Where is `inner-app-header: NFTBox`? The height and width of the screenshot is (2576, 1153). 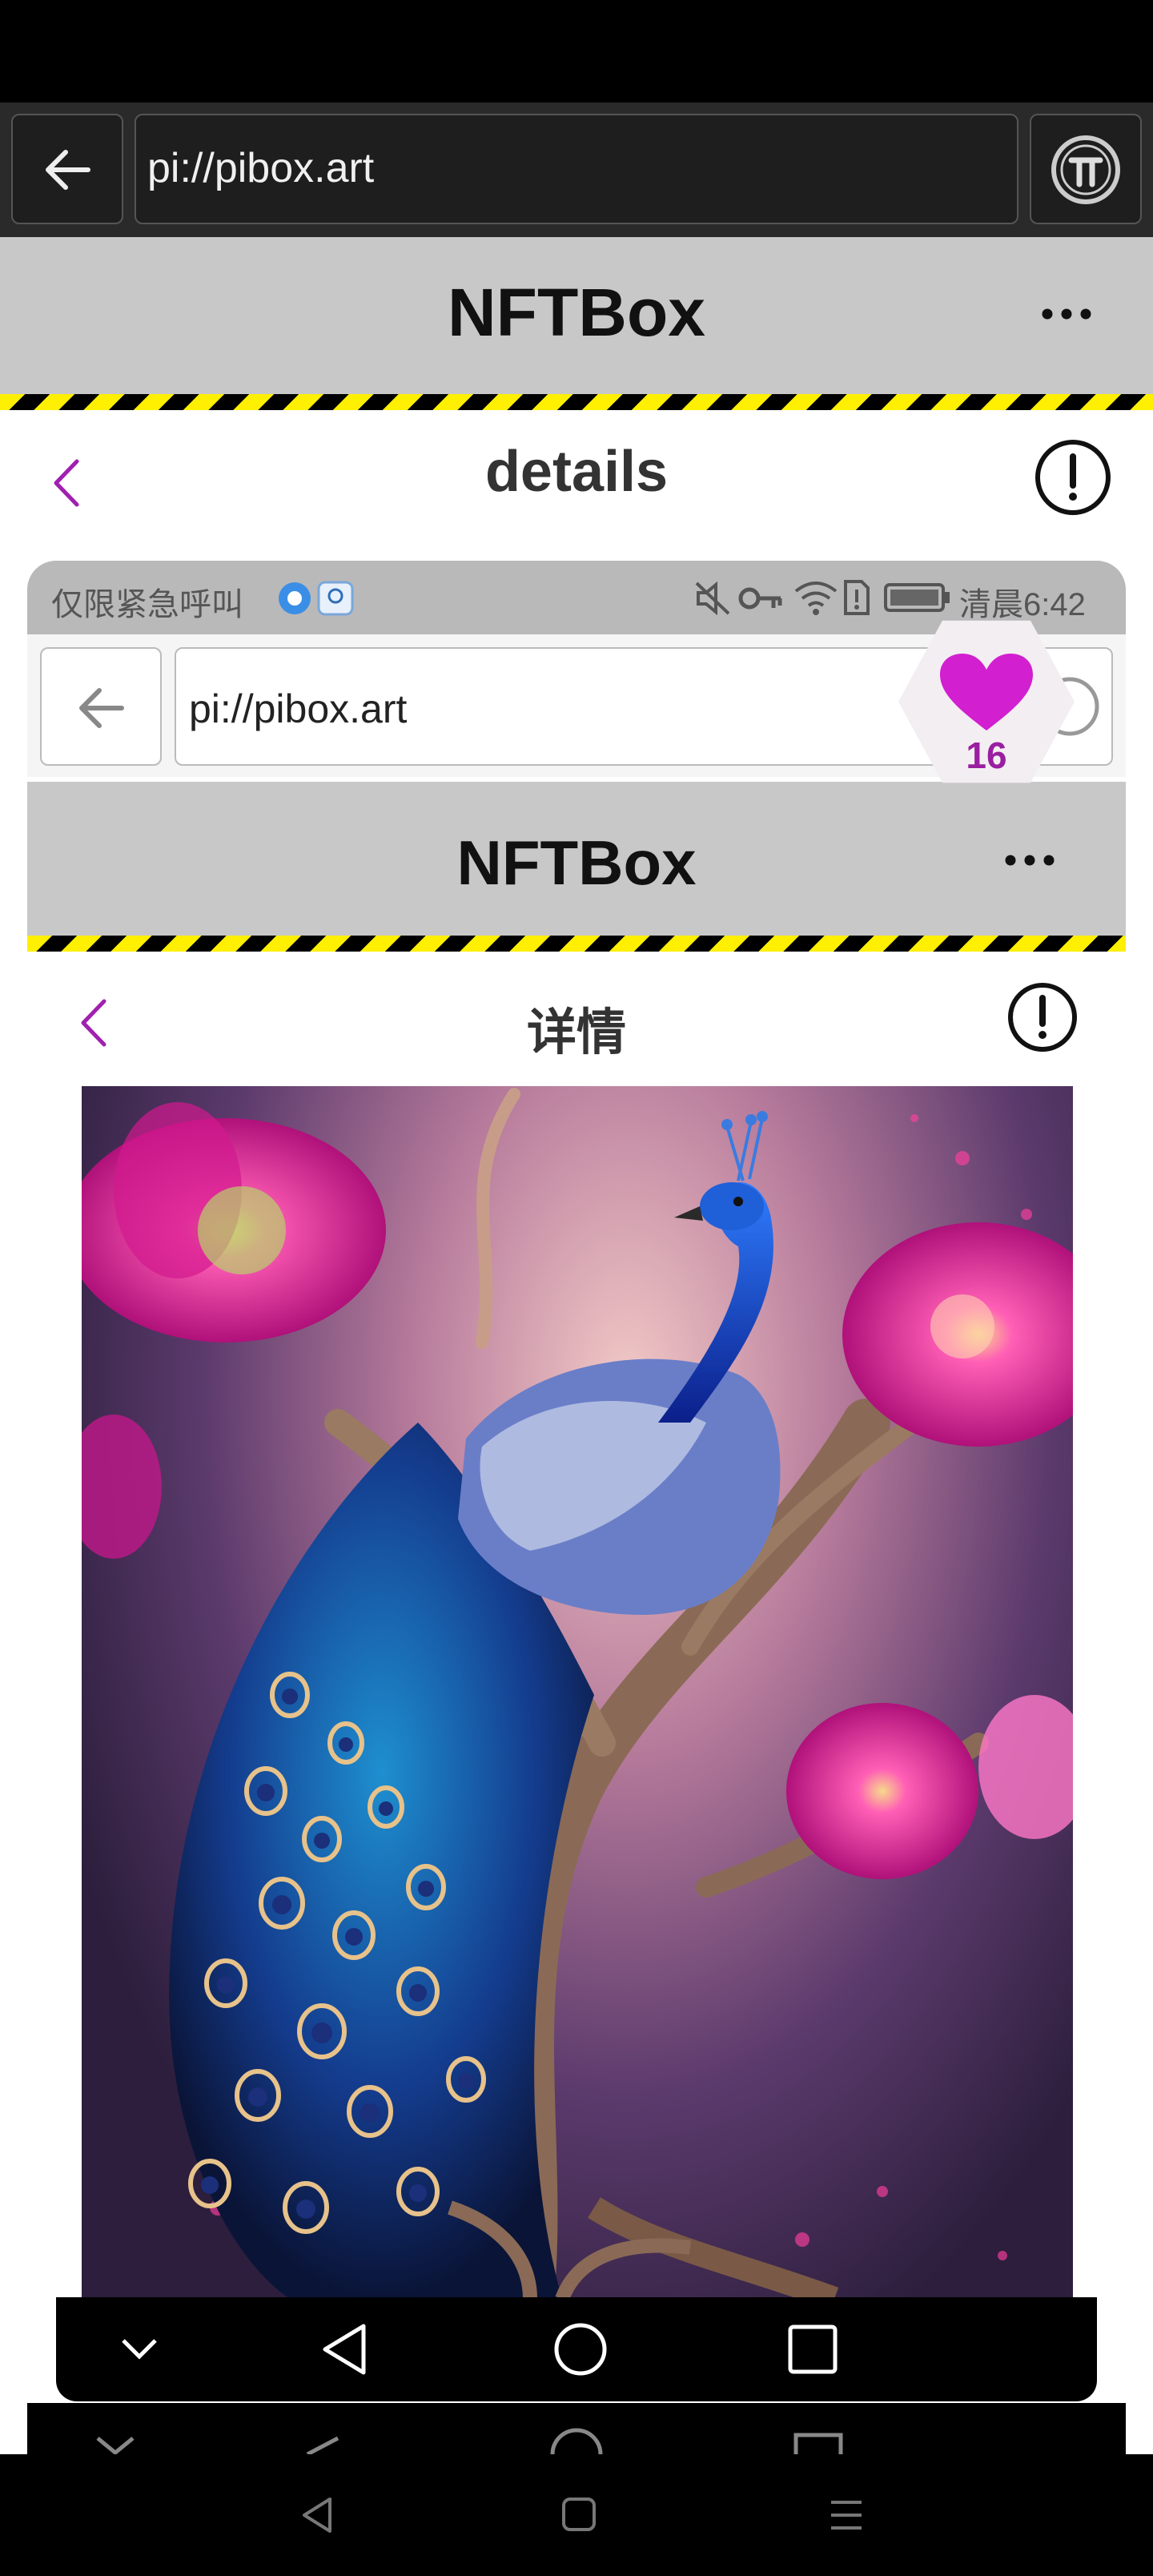
inner-app-header: NFTBox is located at coordinates (576, 859).